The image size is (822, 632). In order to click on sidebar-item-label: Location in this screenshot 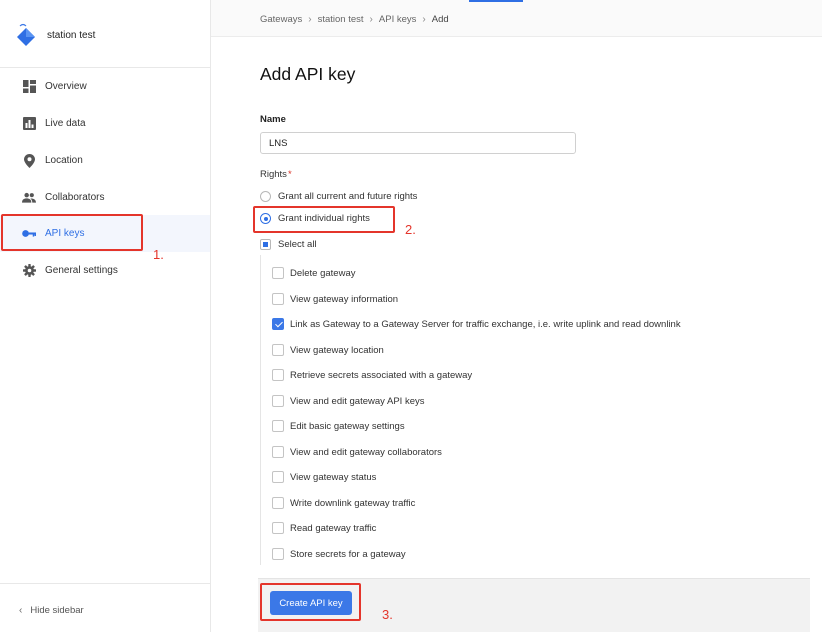, I will do `click(64, 160)`.